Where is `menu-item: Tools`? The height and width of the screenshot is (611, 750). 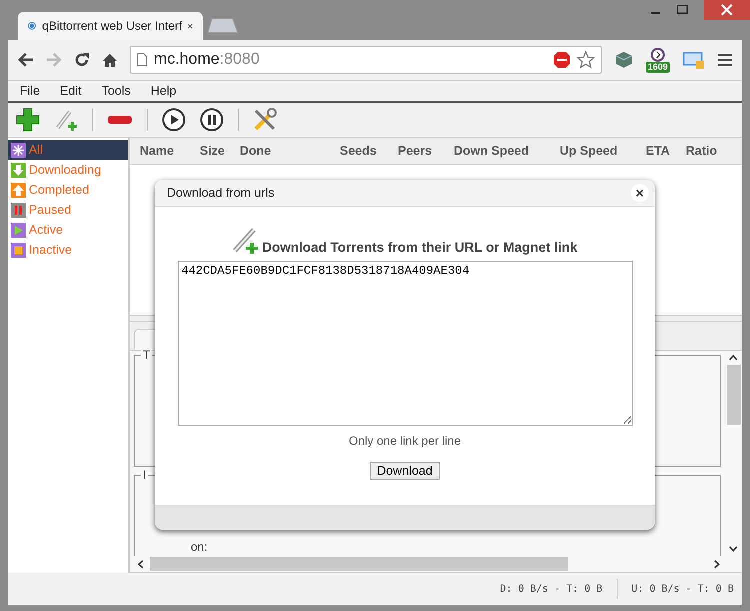
menu-item: Tools is located at coordinates (116, 91).